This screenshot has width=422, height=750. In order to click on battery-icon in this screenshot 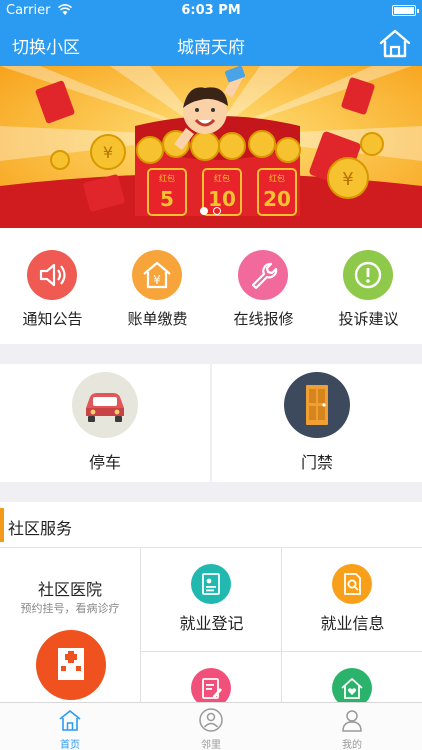, I will do `click(405, 10)`.